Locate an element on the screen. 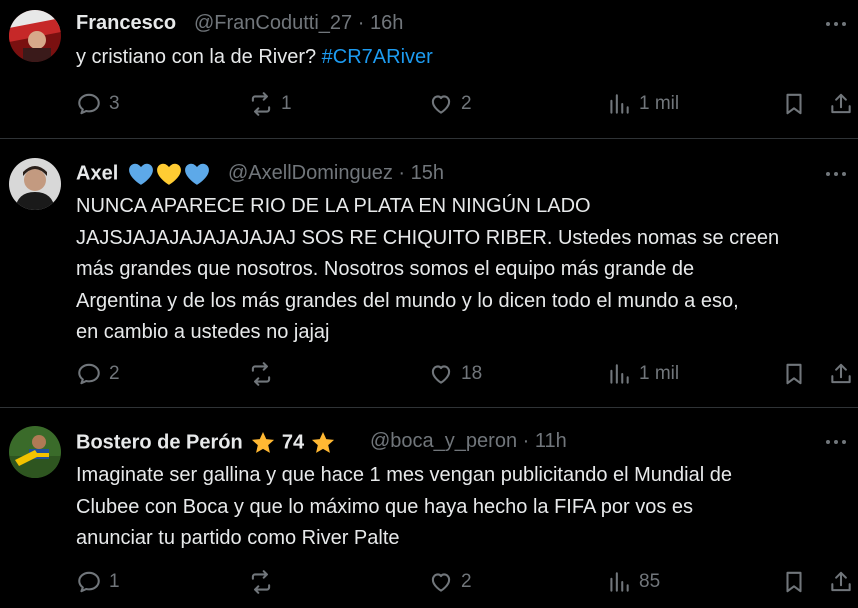 The image size is (858, 608). reply-count: 2 is located at coordinates (114, 373).